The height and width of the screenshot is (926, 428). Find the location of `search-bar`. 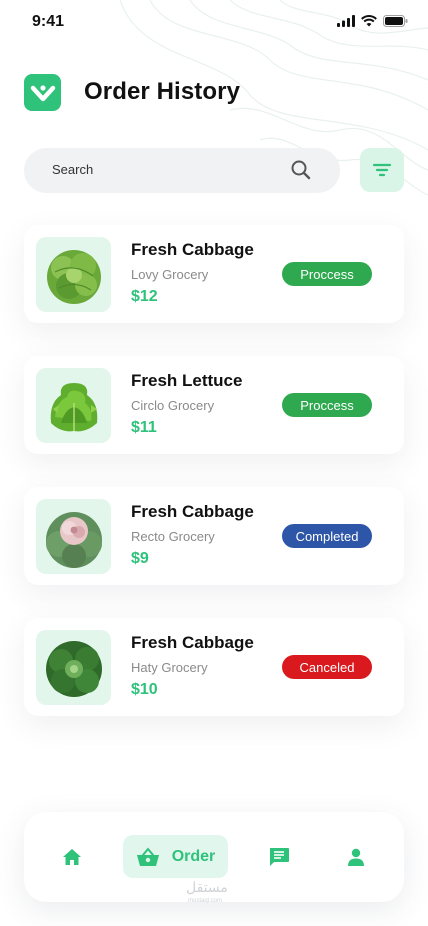

search-bar is located at coordinates (182, 170).